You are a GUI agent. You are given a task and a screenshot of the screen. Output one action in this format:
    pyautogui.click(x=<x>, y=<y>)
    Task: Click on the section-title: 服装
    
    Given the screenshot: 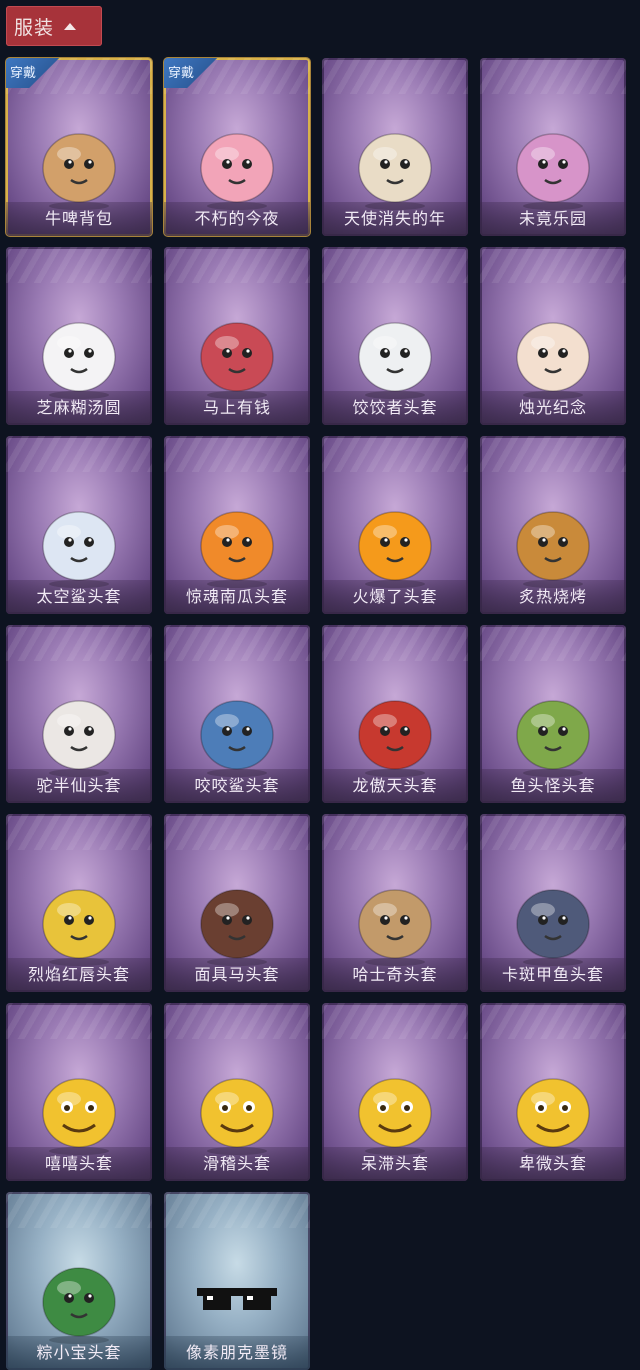 What is the action you would take?
    pyautogui.click(x=34, y=27)
    